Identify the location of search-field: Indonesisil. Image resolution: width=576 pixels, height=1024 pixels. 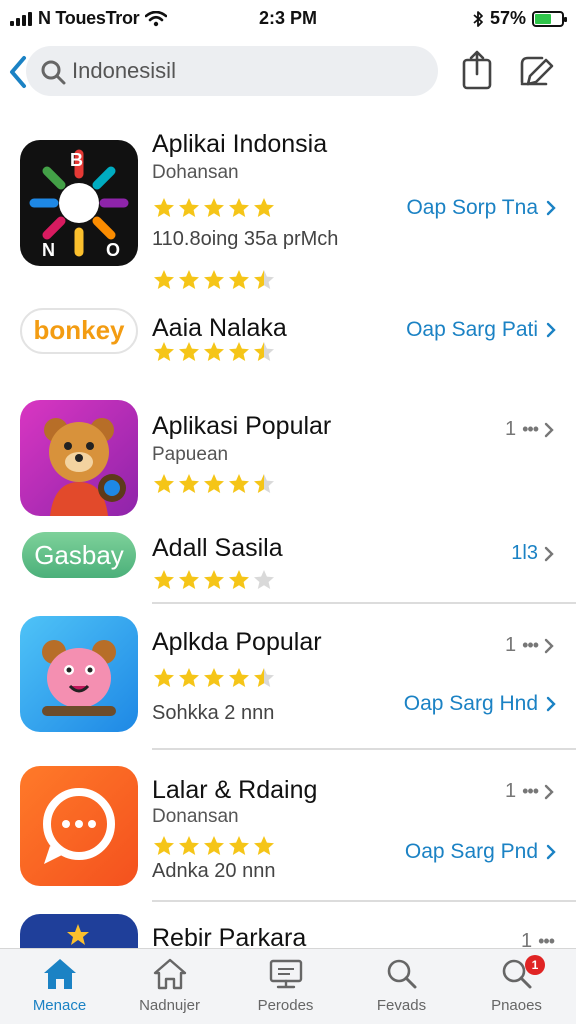
(232, 71).